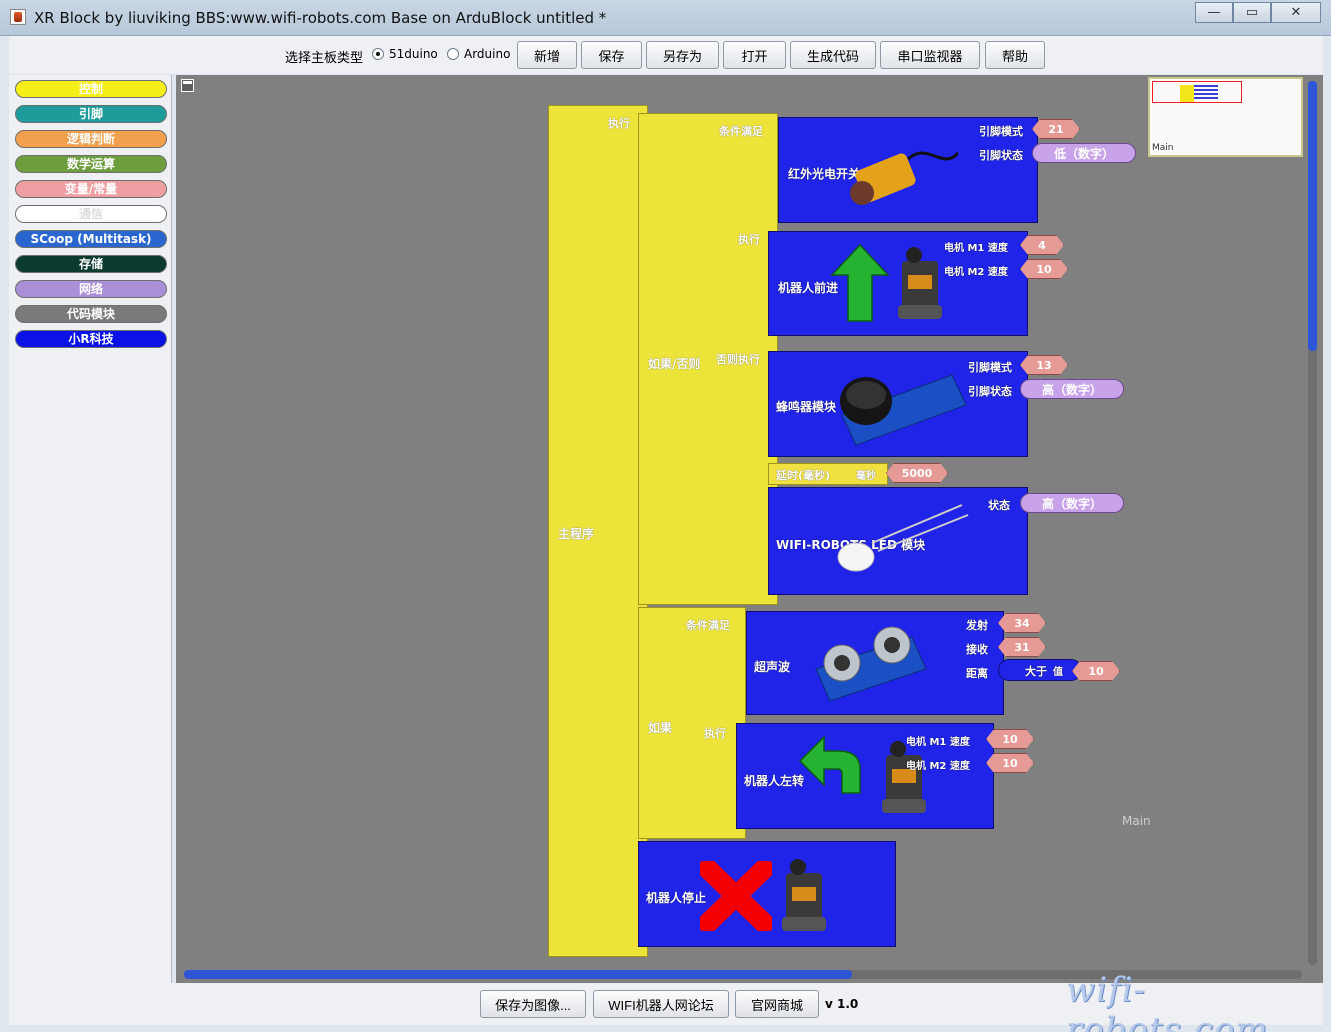 This screenshot has height=1032, width=1331. Describe the element at coordinates (547, 55) in the screenshot. I see `new-button: 新增` at that location.